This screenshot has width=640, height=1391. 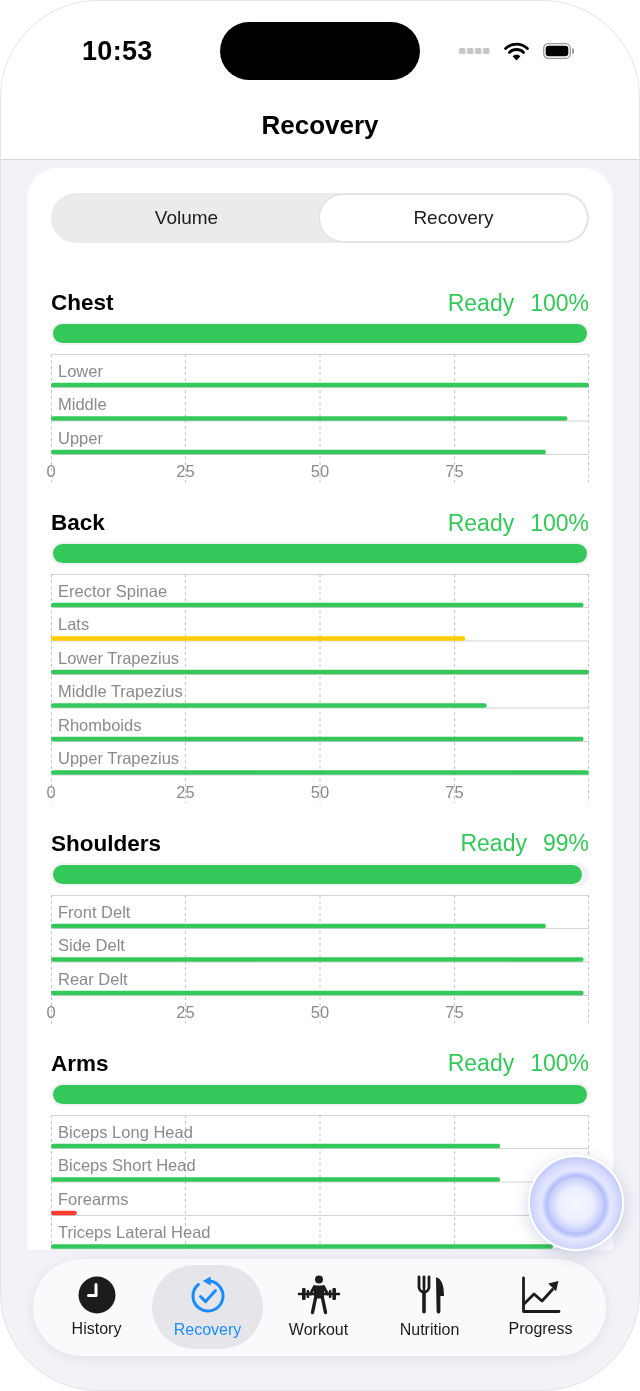 I want to click on muscle-label: Erector Spinae, so click(x=113, y=590).